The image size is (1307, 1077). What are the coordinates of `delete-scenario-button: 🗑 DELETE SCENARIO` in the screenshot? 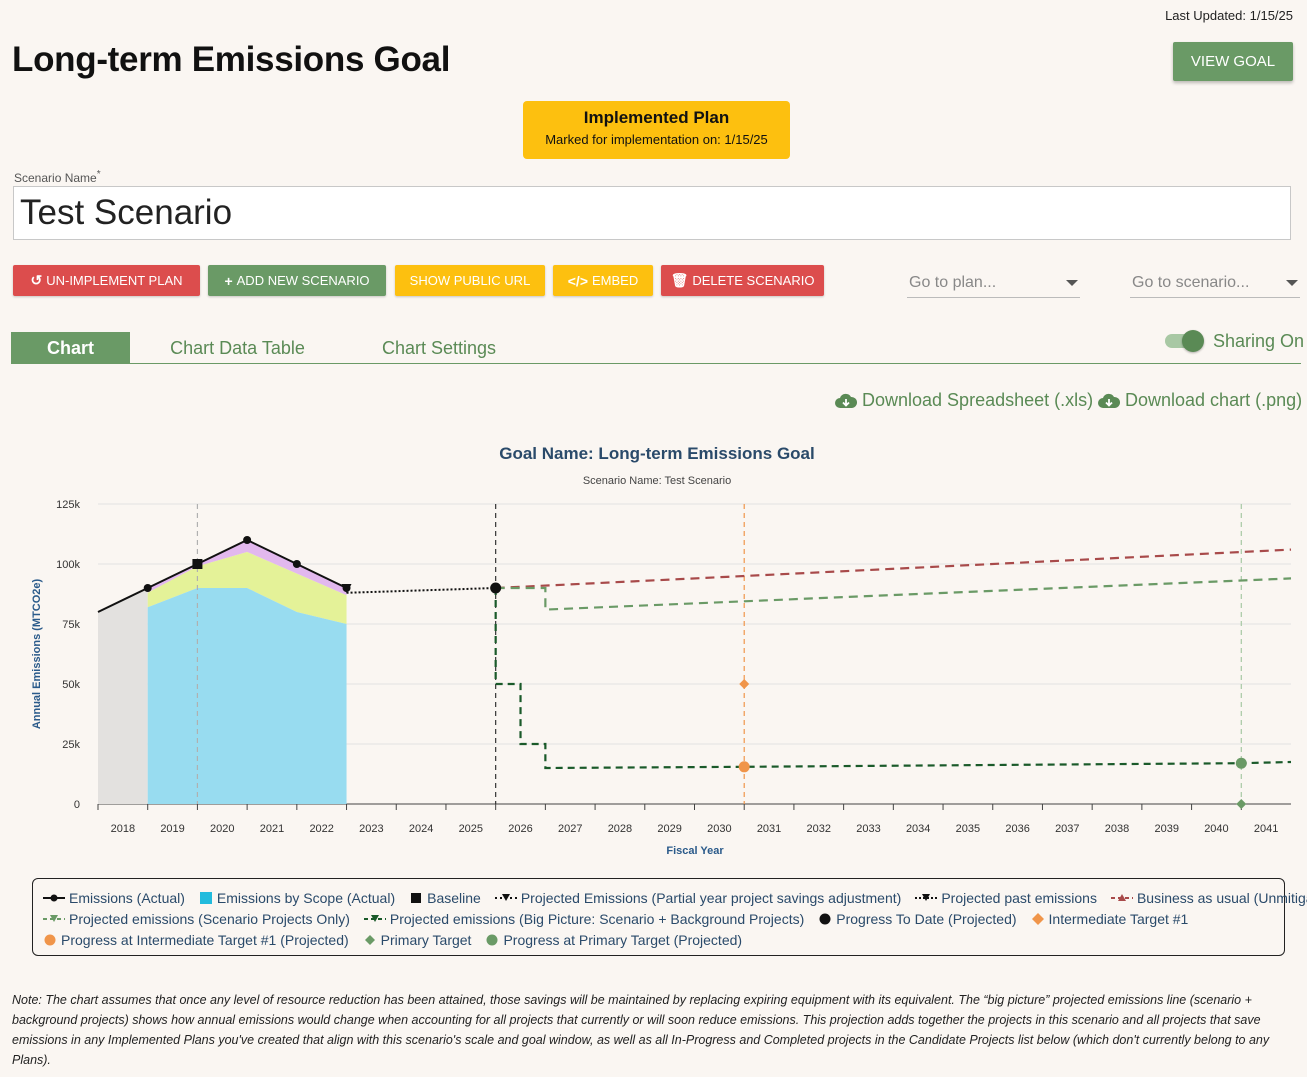 It's located at (742, 280).